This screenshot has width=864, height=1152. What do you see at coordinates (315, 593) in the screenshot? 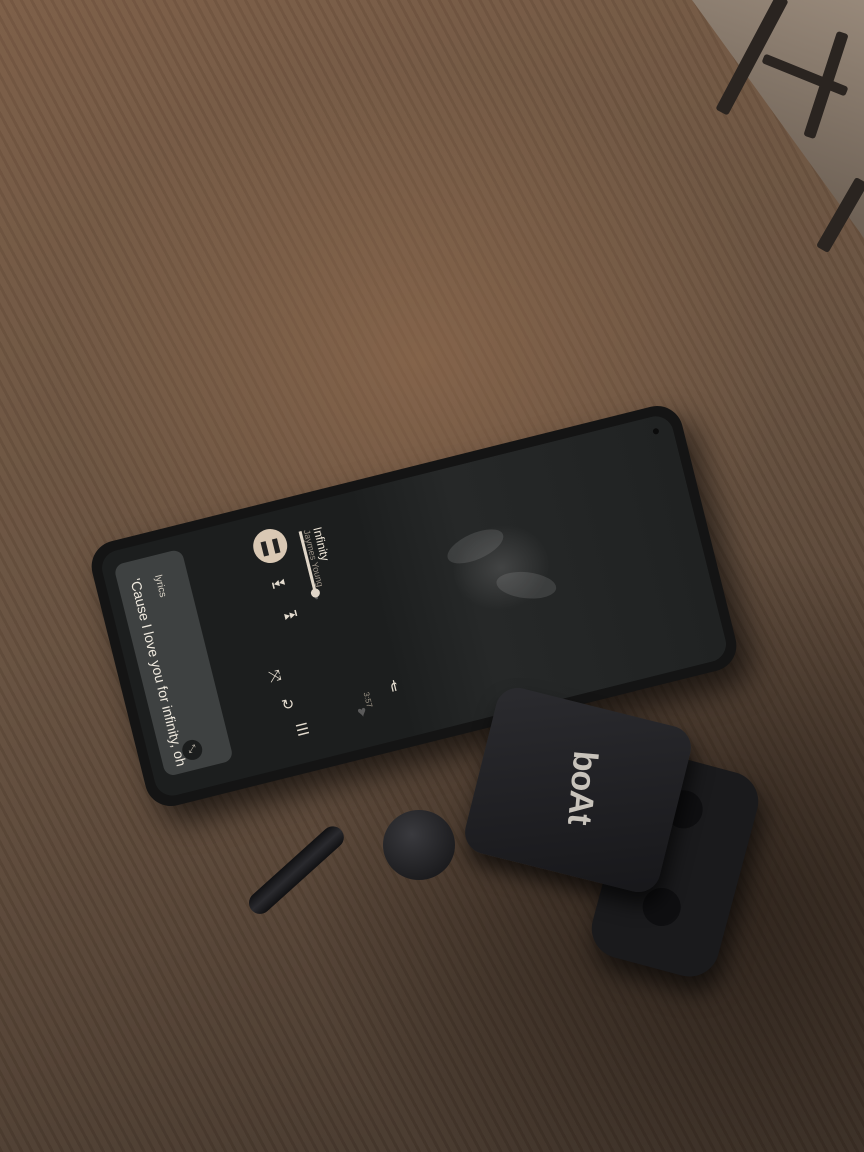
I see `seek-handle` at bounding box center [315, 593].